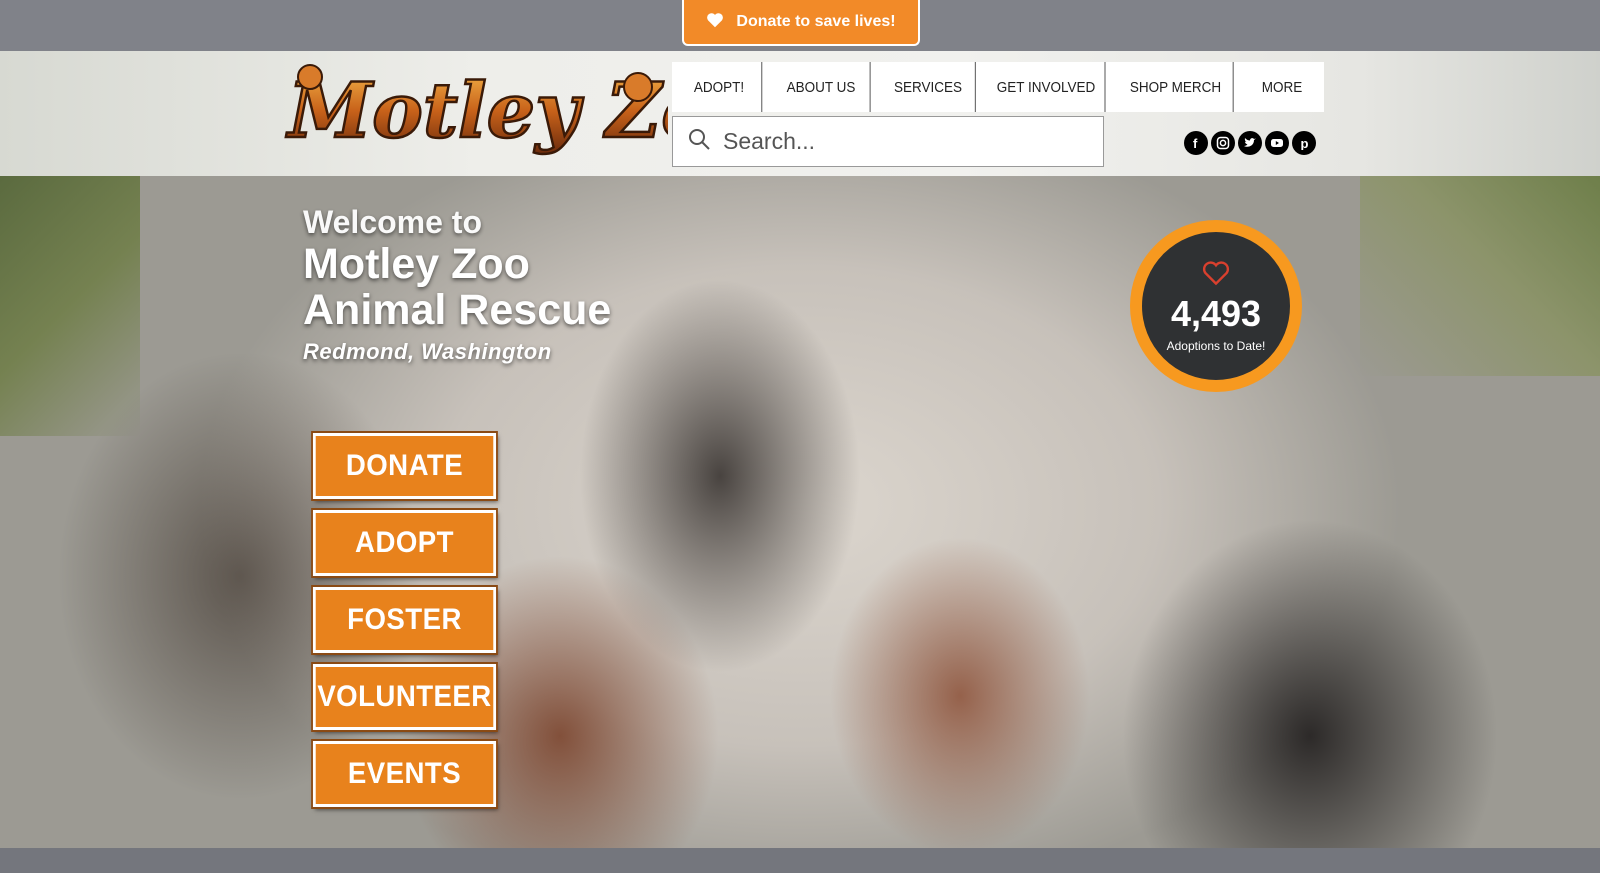  I want to click on nav-item-services: SERVICES, so click(928, 87).